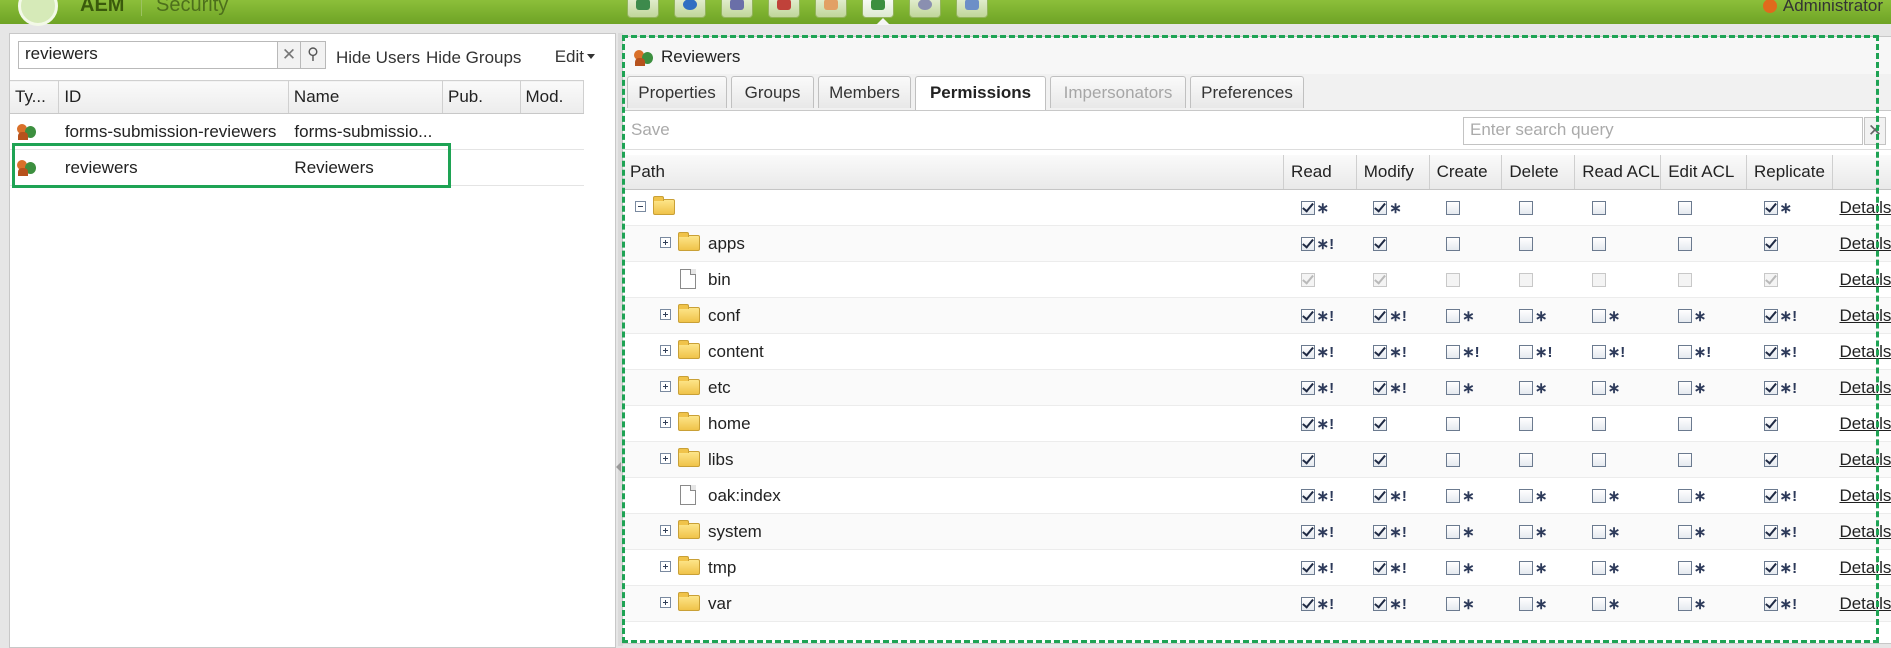 This screenshot has width=1891, height=648. Describe the element at coordinates (473, 58) in the screenshot. I see `hide-groups-button: Hide Groups` at that location.